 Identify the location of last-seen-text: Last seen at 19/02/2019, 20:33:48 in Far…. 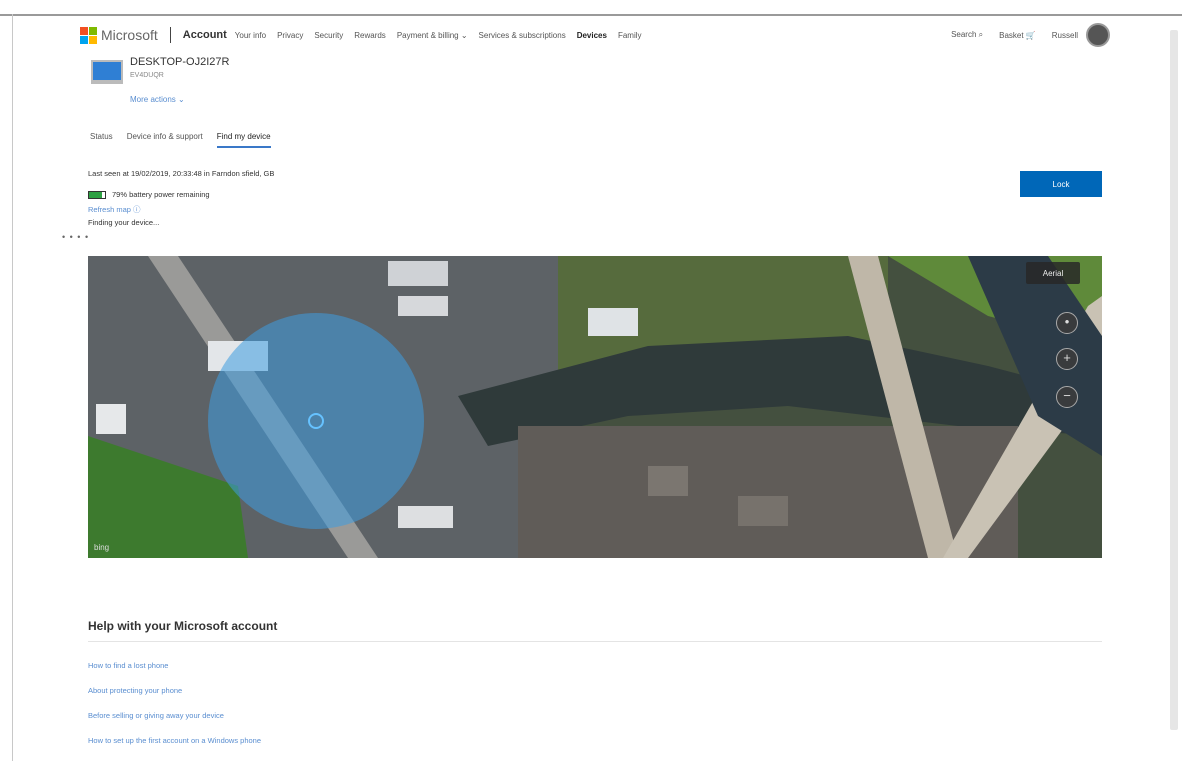
(181, 173).